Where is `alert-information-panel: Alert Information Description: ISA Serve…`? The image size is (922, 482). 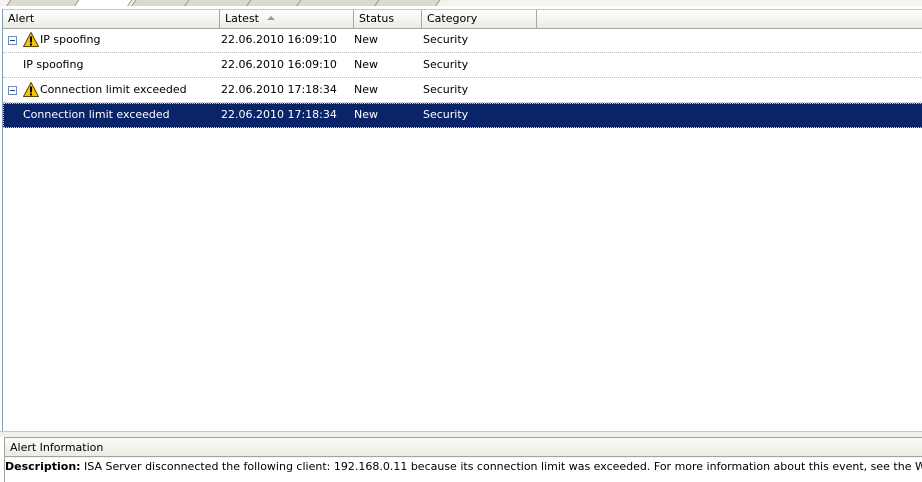
alert-information-panel: Alert Information Description: ISA Serve… is located at coordinates (463, 459).